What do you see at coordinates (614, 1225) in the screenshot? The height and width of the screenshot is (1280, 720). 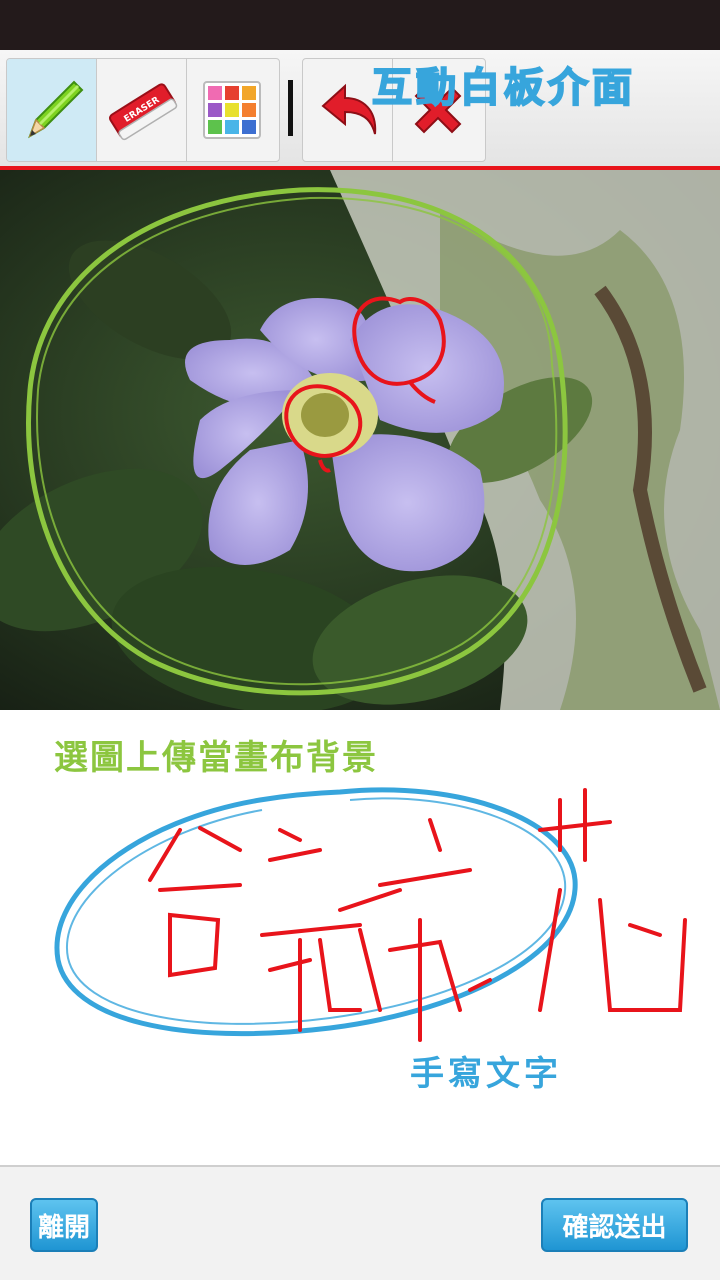 I see `confirm-send-button: 確認送出` at bounding box center [614, 1225].